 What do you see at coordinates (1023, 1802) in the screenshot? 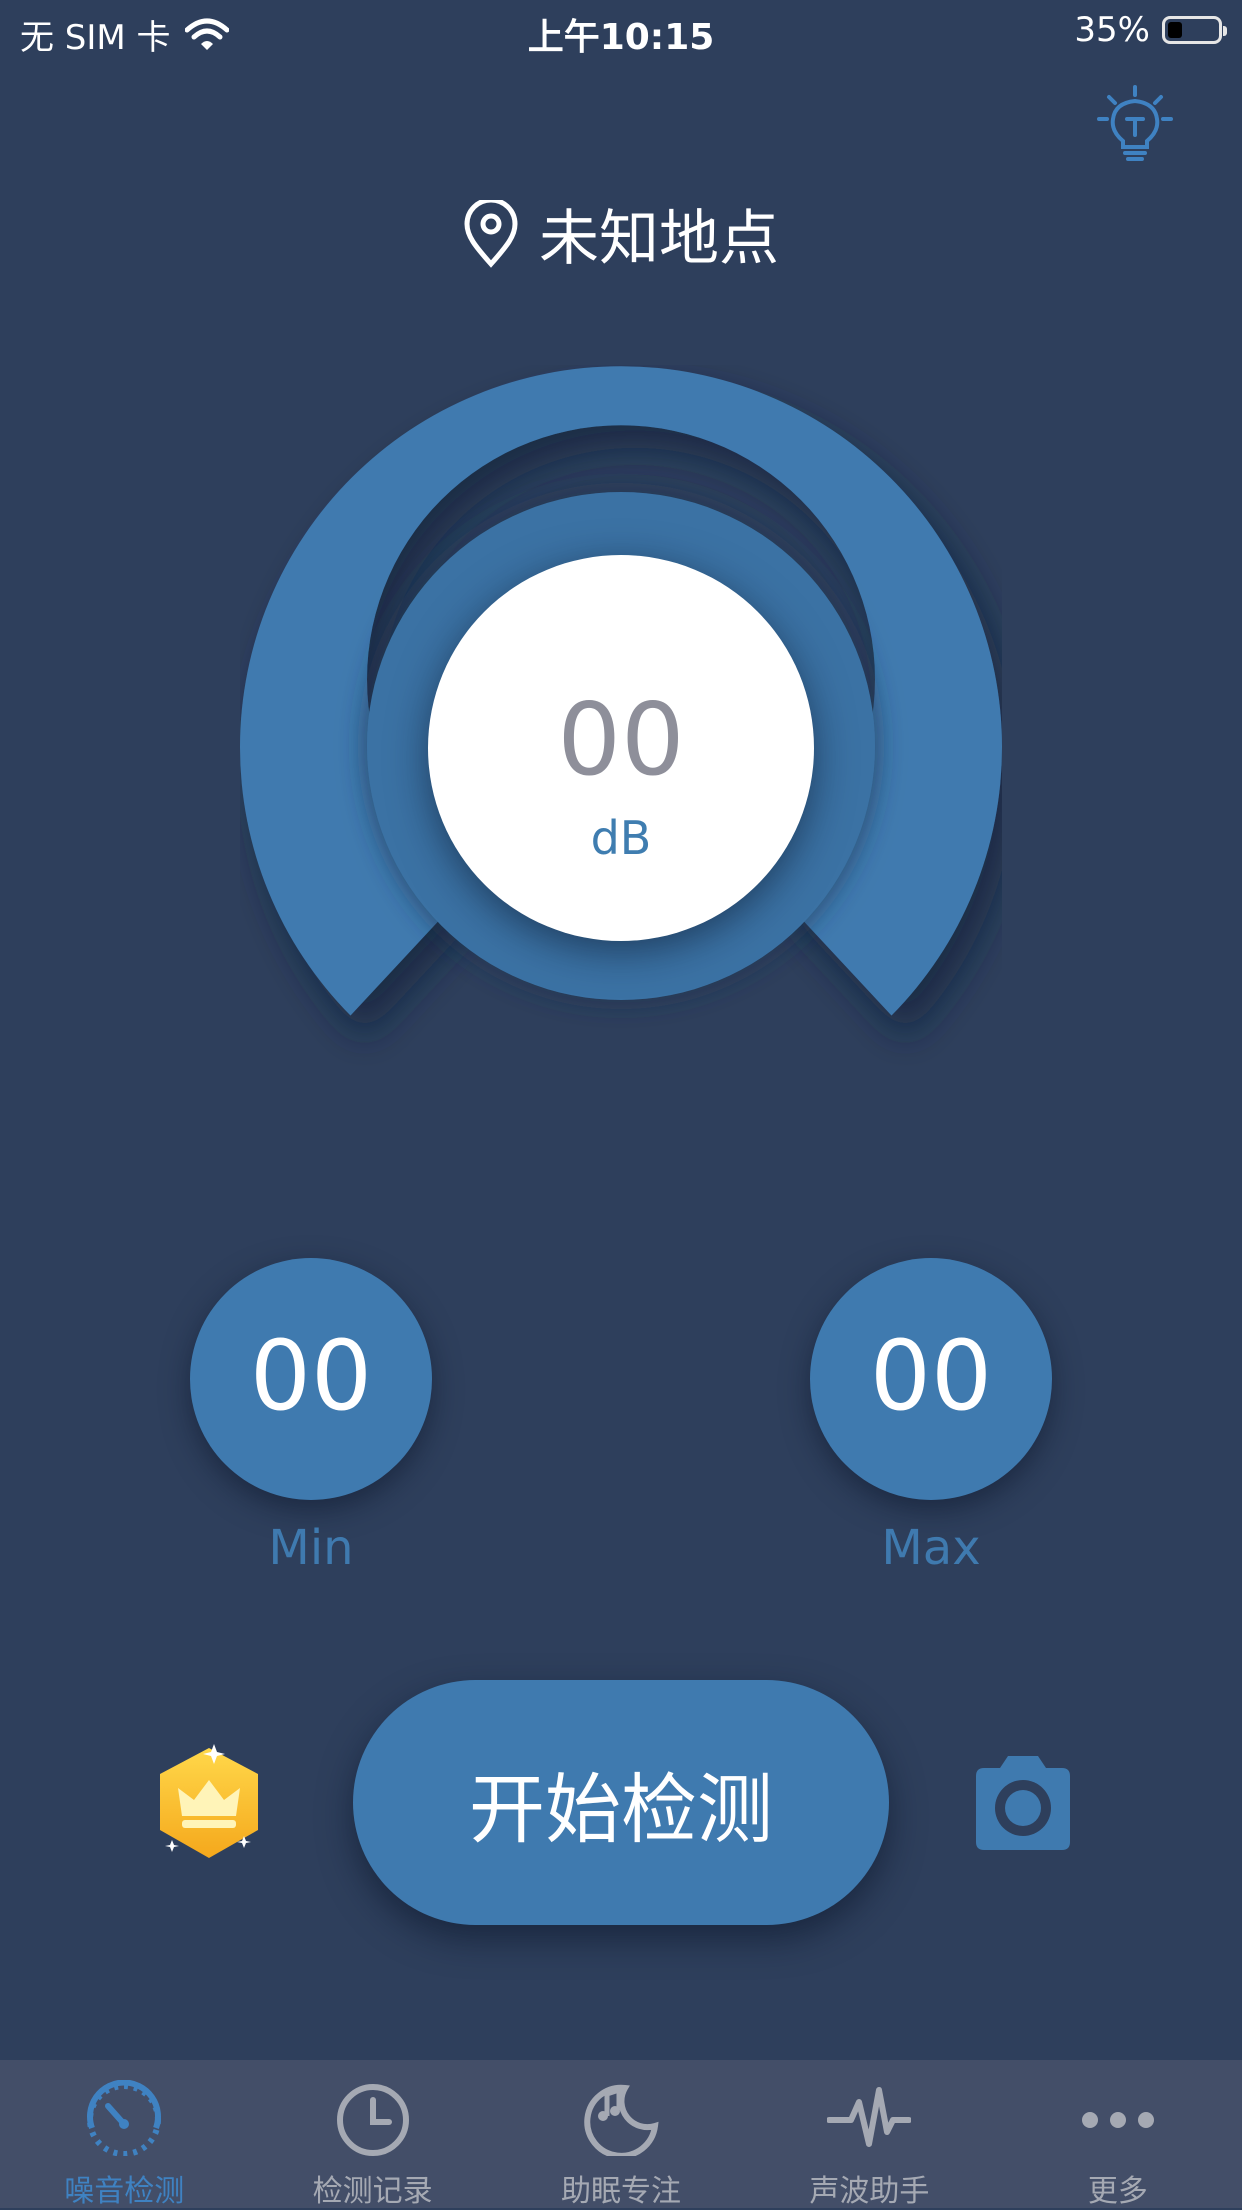
I see `camera-icon` at bounding box center [1023, 1802].